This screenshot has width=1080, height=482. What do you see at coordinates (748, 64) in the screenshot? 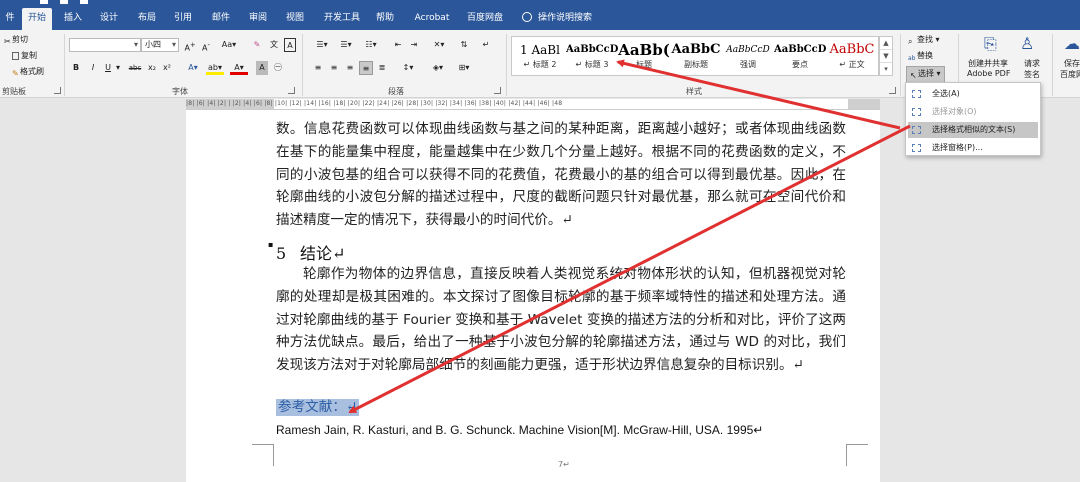
I see `style-name: 强调` at bounding box center [748, 64].